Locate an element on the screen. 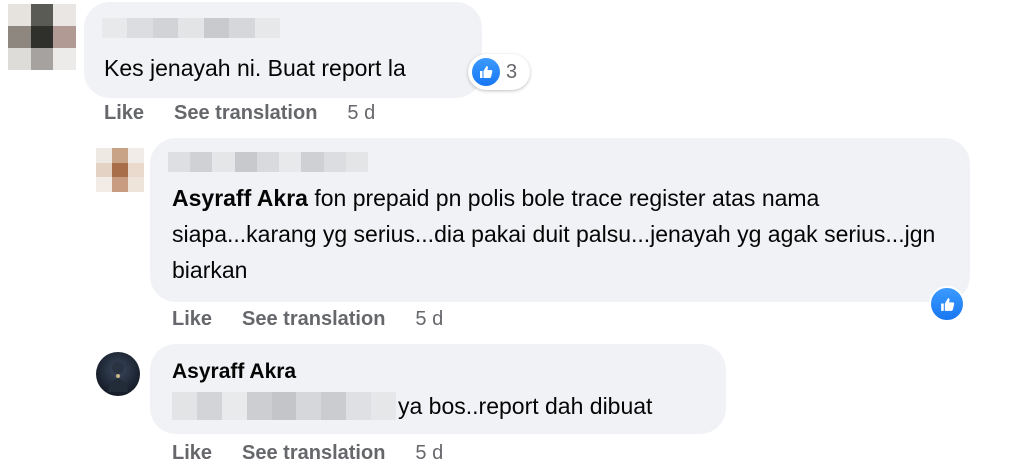 Image resolution: width=1012 pixels, height=476 pixels. reaction-summary: 3 is located at coordinates (499, 72).